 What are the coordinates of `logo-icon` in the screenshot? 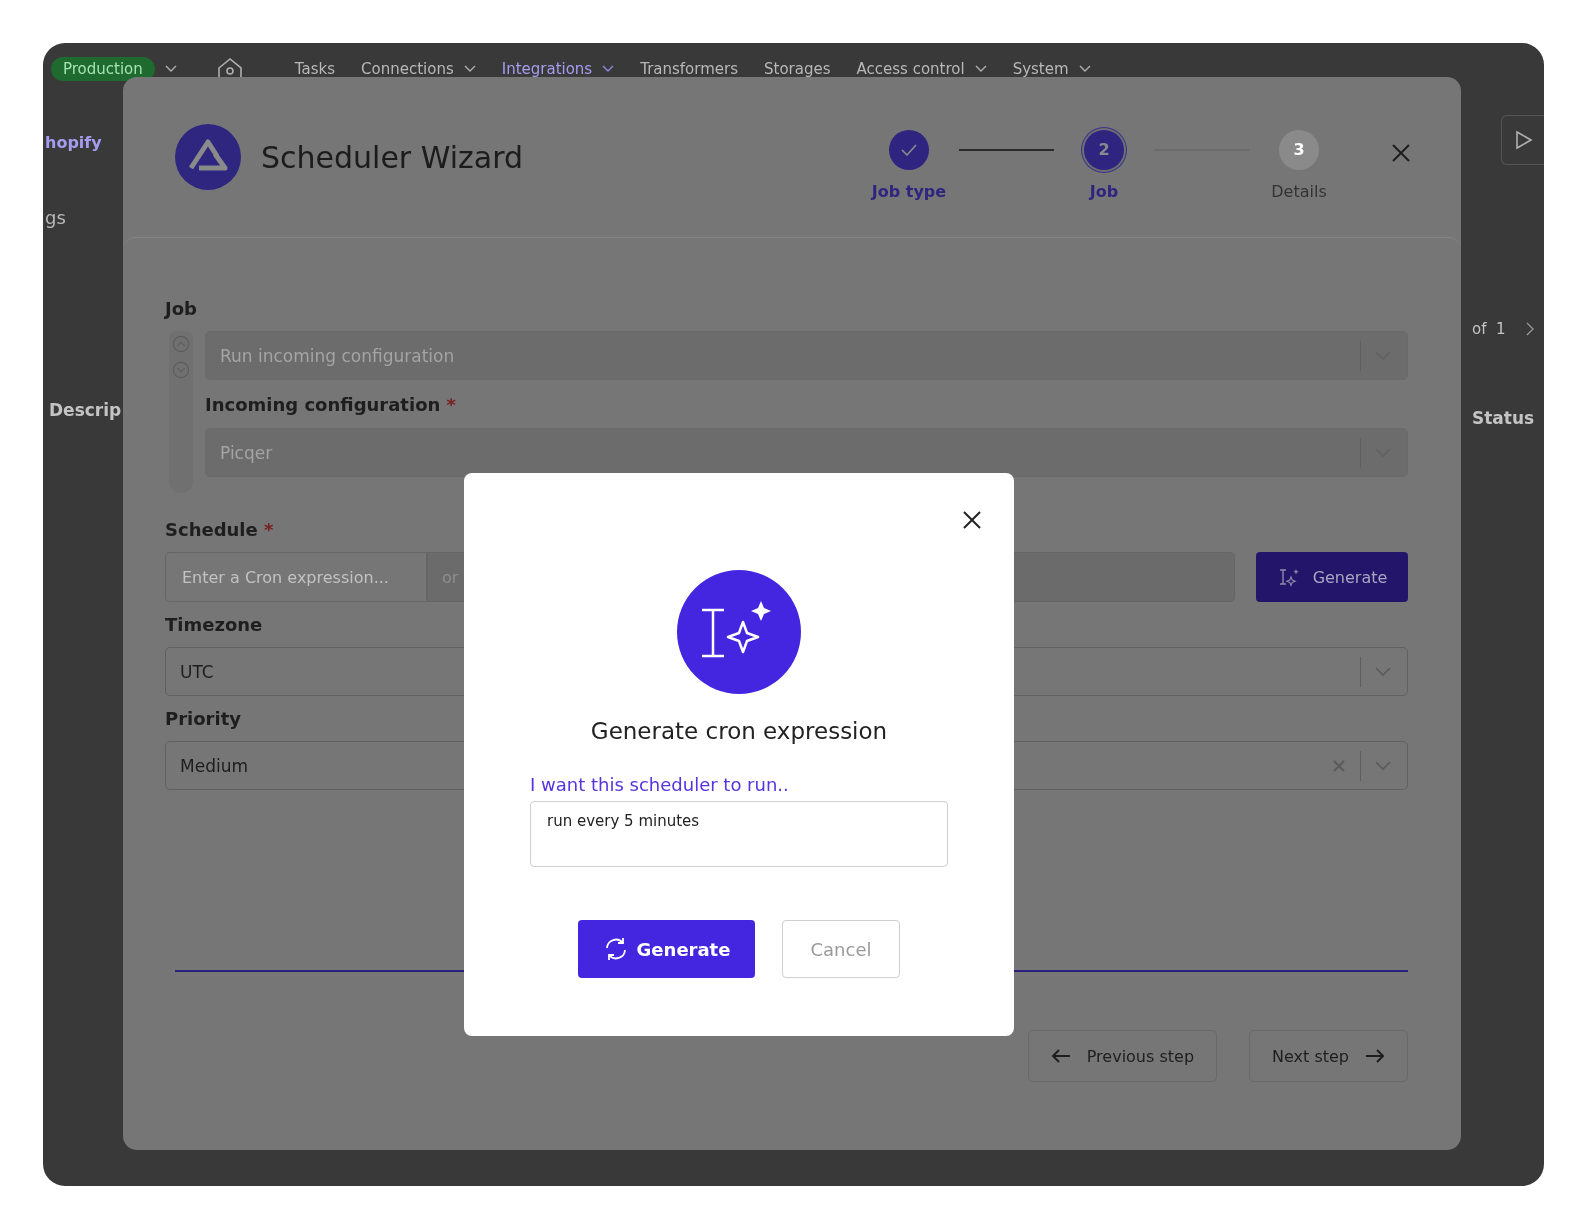 It's located at (208, 157).